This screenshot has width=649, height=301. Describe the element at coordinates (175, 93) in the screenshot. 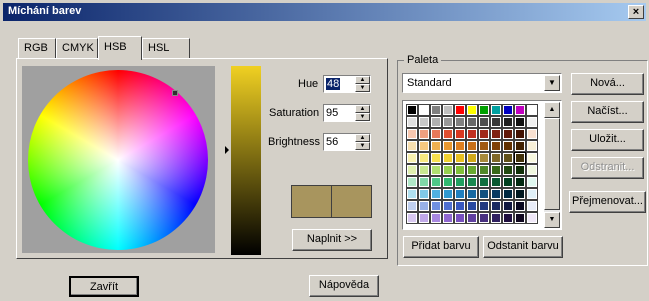

I see `color-wheel-marker` at that location.